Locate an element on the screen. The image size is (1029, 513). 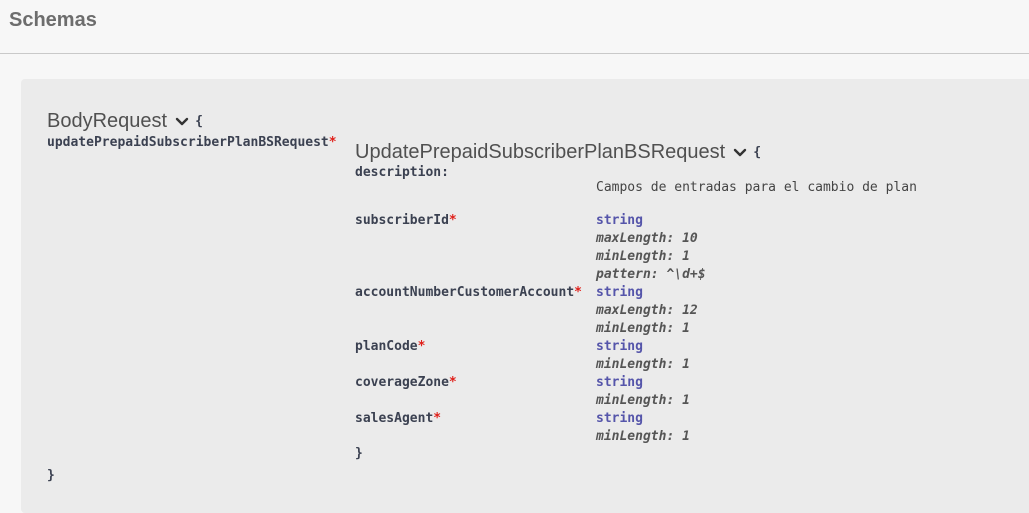
property-name-accountnumbercustomeraccount: accountNumberCustomerAccount* is located at coordinates (468, 292).